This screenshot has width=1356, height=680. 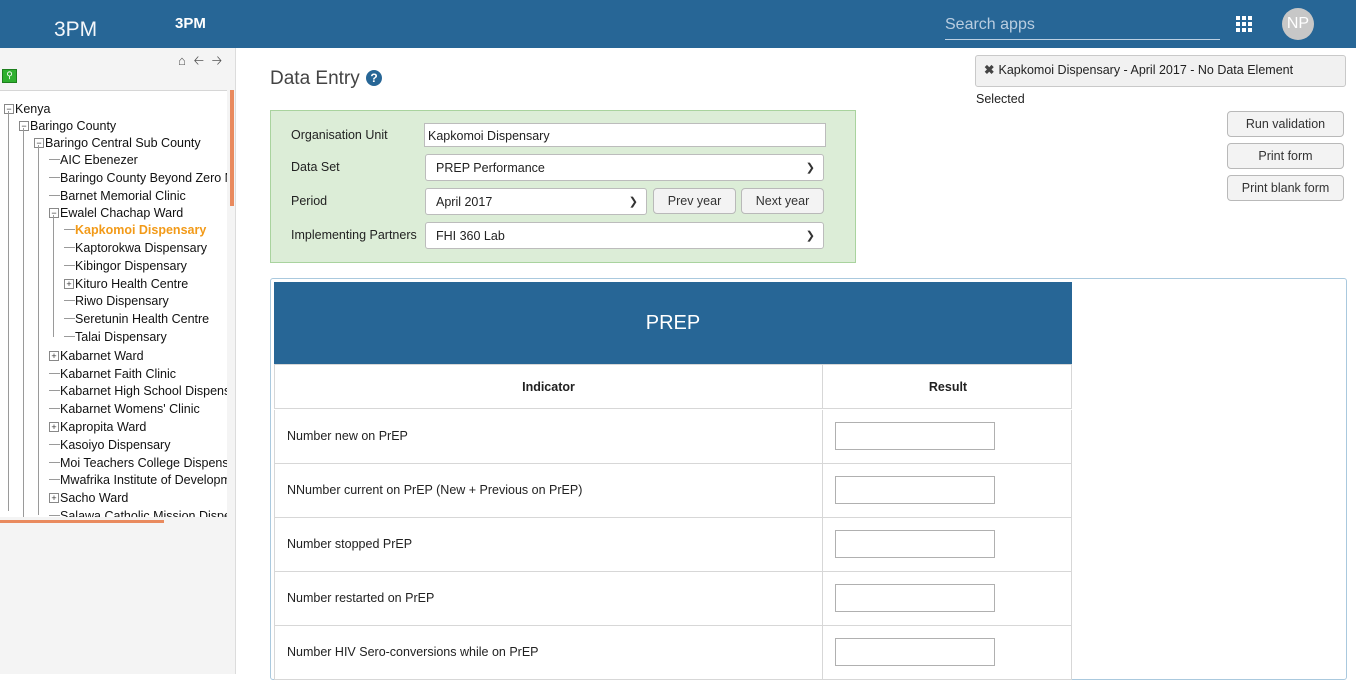 What do you see at coordinates (142, 319) in the screenshot?
I see `tree-node-label: Seretunin Health Centre` at bounding box center [142, 319].